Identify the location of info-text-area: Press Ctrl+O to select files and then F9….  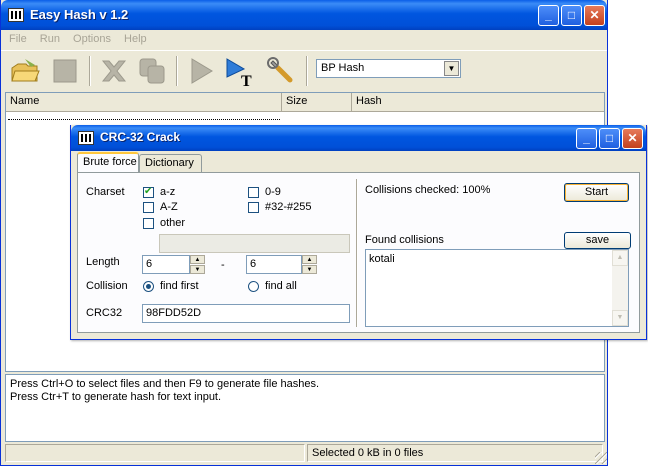
(305, 408).